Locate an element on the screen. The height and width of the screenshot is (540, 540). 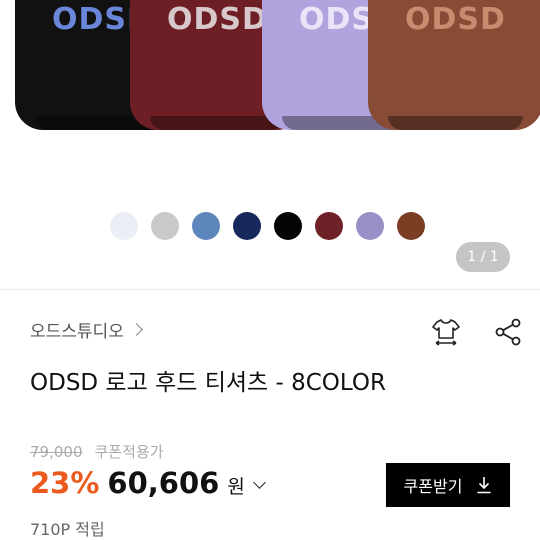
image-pager: 1 / 1 is located at coordinates (483, 257).